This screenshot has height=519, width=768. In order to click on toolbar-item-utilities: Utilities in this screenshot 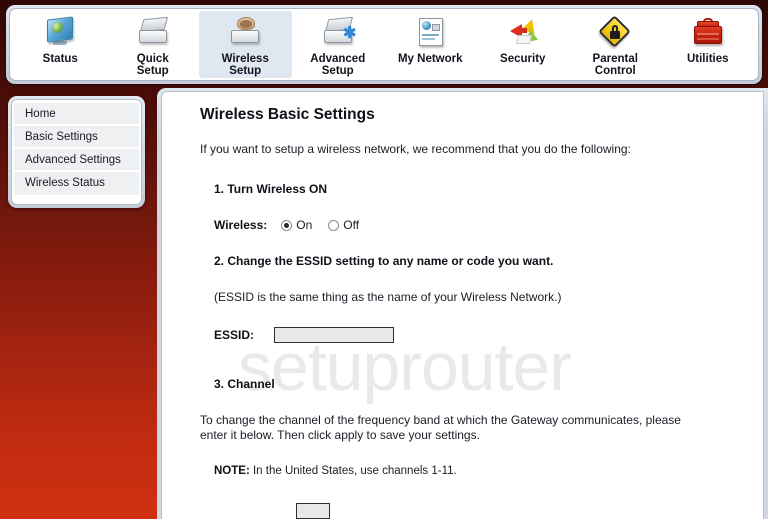, I will do `click(708, 44)`.